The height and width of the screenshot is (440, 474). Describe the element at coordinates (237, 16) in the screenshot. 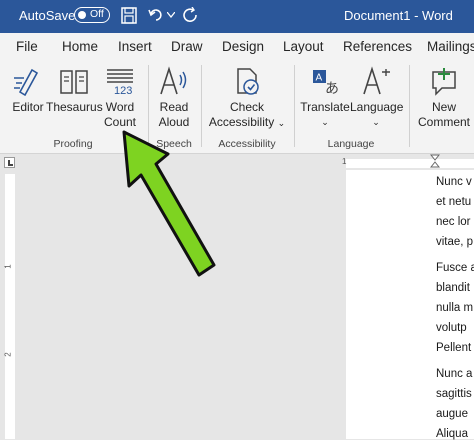

I see `title-bar: AutoSave Off Document1 - Word` at that location.